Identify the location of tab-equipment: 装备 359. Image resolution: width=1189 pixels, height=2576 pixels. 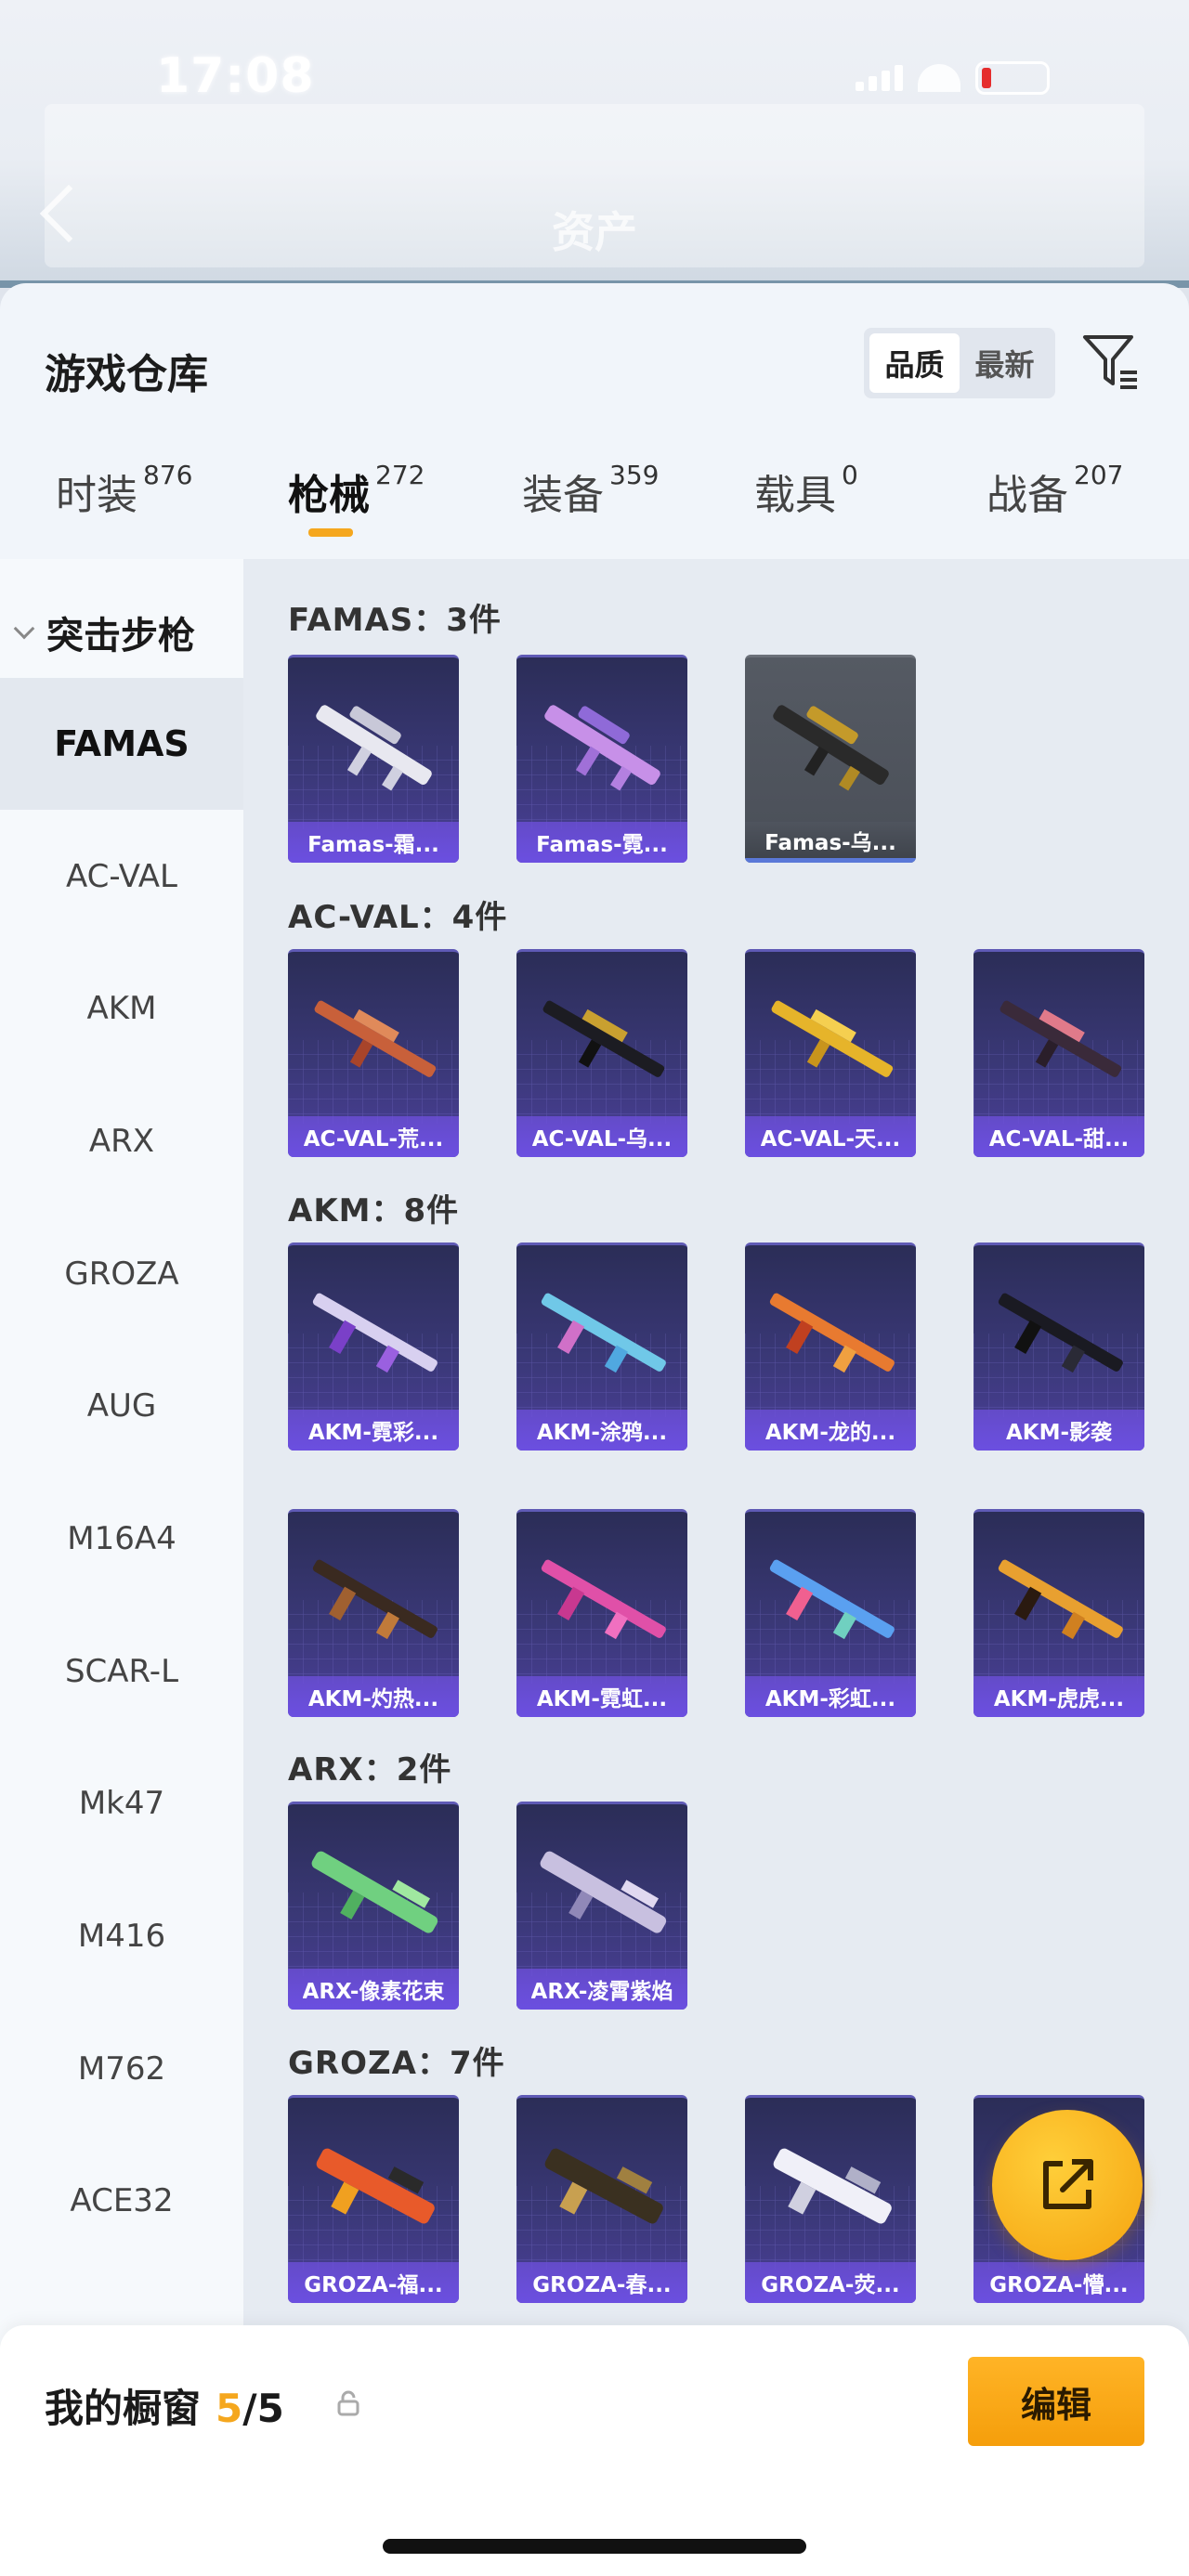
(591, 491).